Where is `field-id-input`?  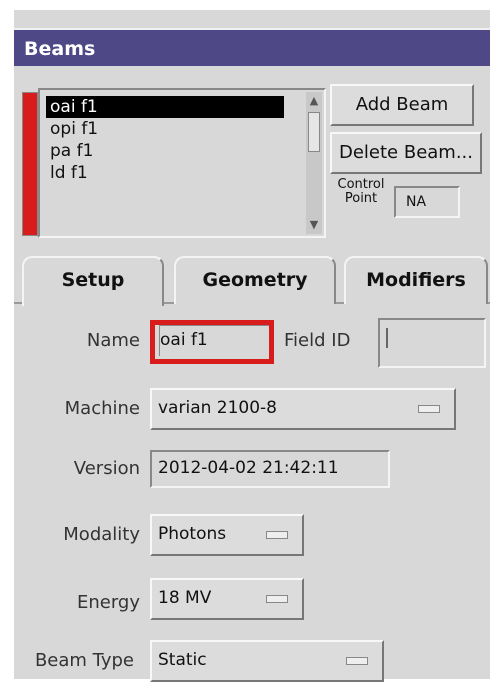 field-id-input is located at coordinates (432, 343).